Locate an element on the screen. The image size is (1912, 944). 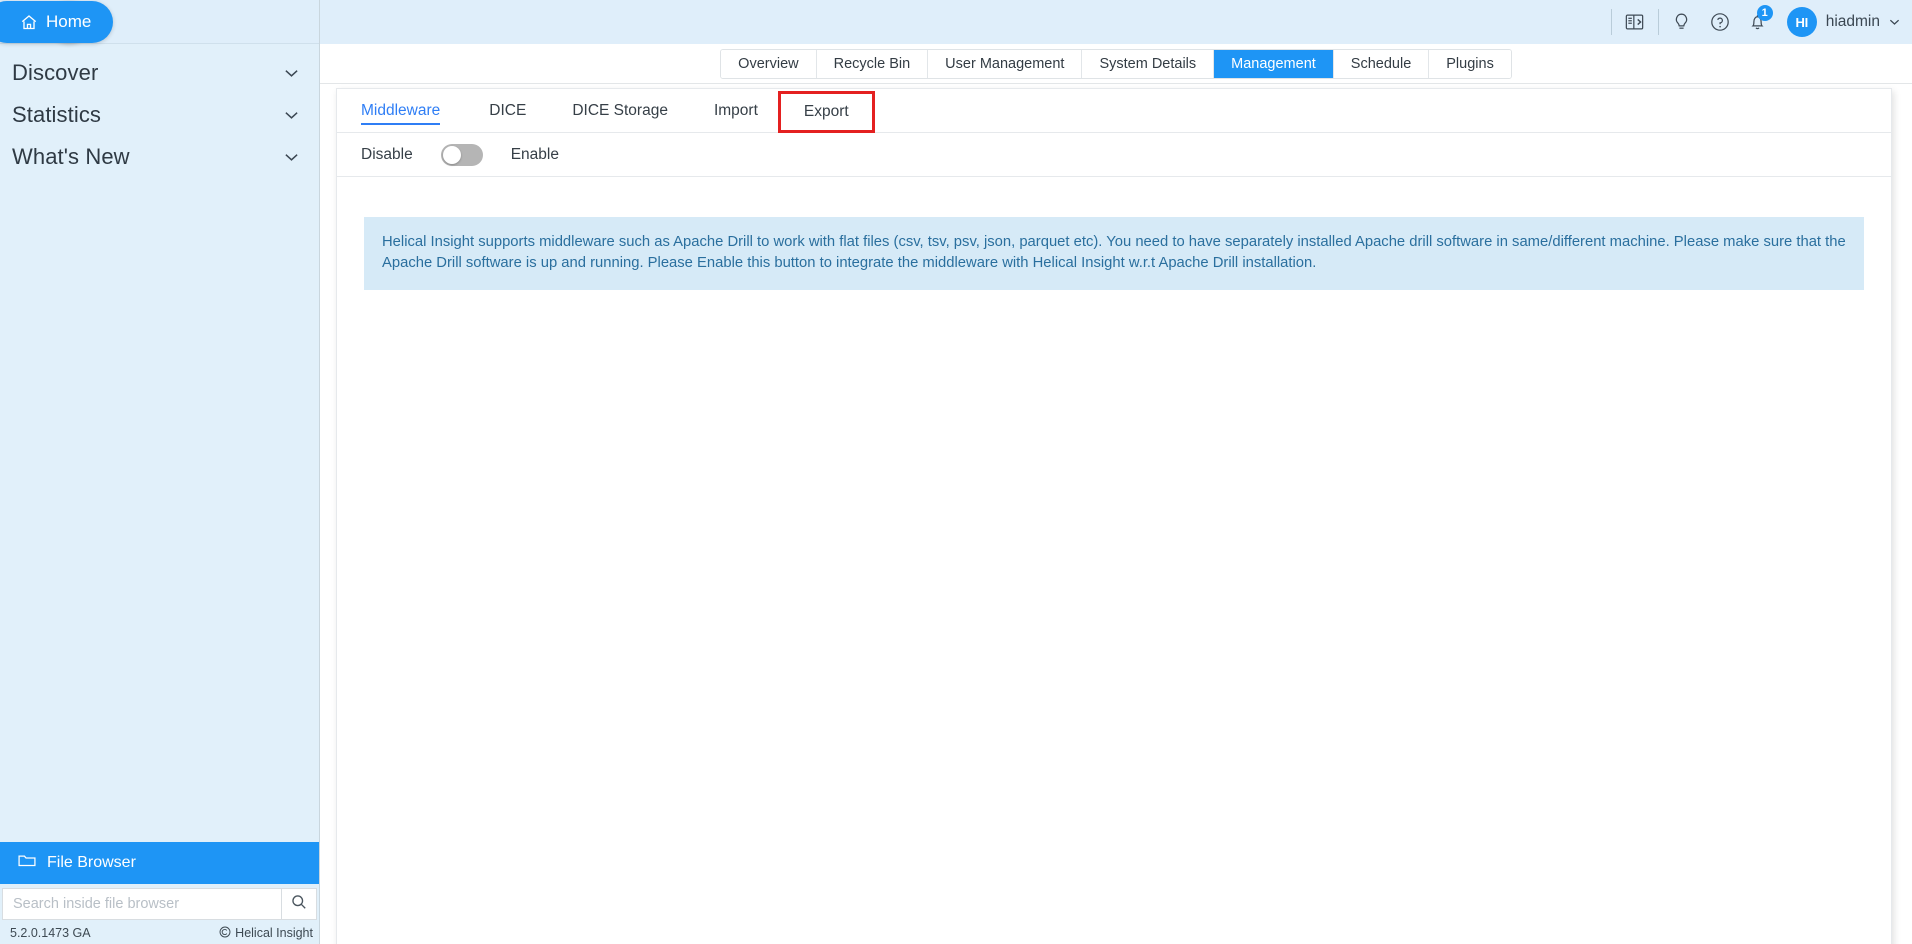
sidebar-nav: Discover Statistics What's New is located at coordinates (159, 111).